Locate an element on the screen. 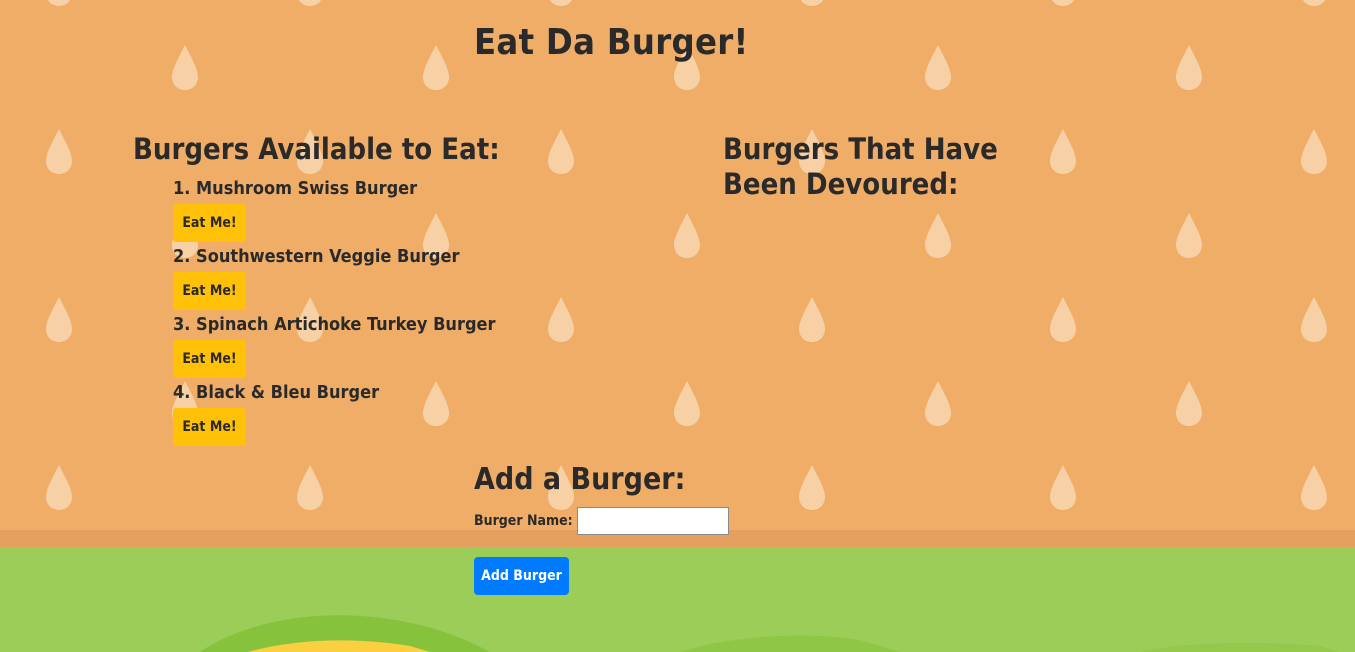 The width and height of the screenshot is (1355, 652). burger-item: 2. Southwestern Veggie Burger Eat Me! is located at coordinates (363, 272).